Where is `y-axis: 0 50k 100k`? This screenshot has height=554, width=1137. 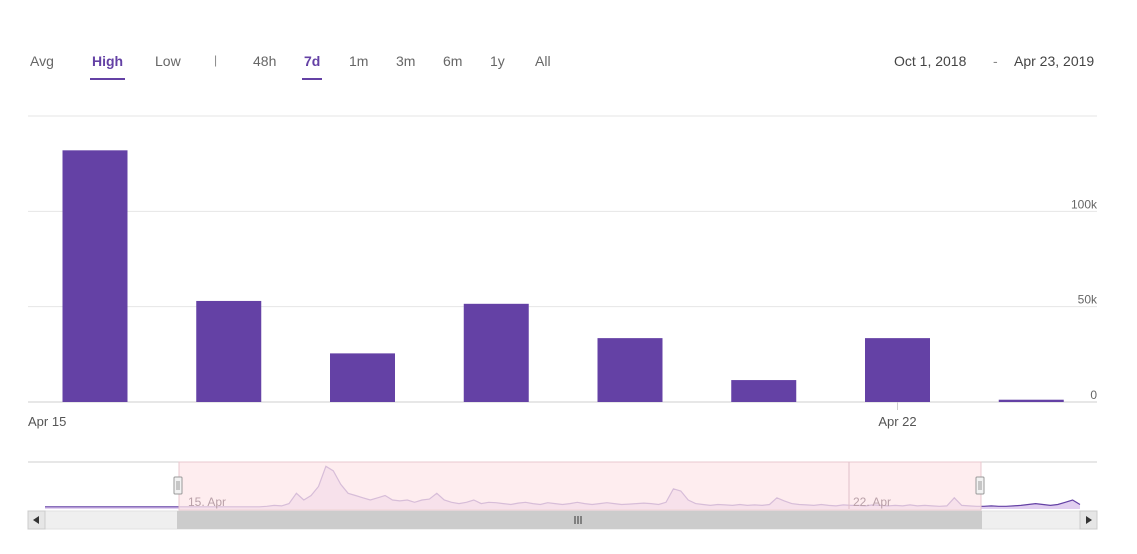 y-axis: 0 50k 100k is located at coordinates (1084, 299).